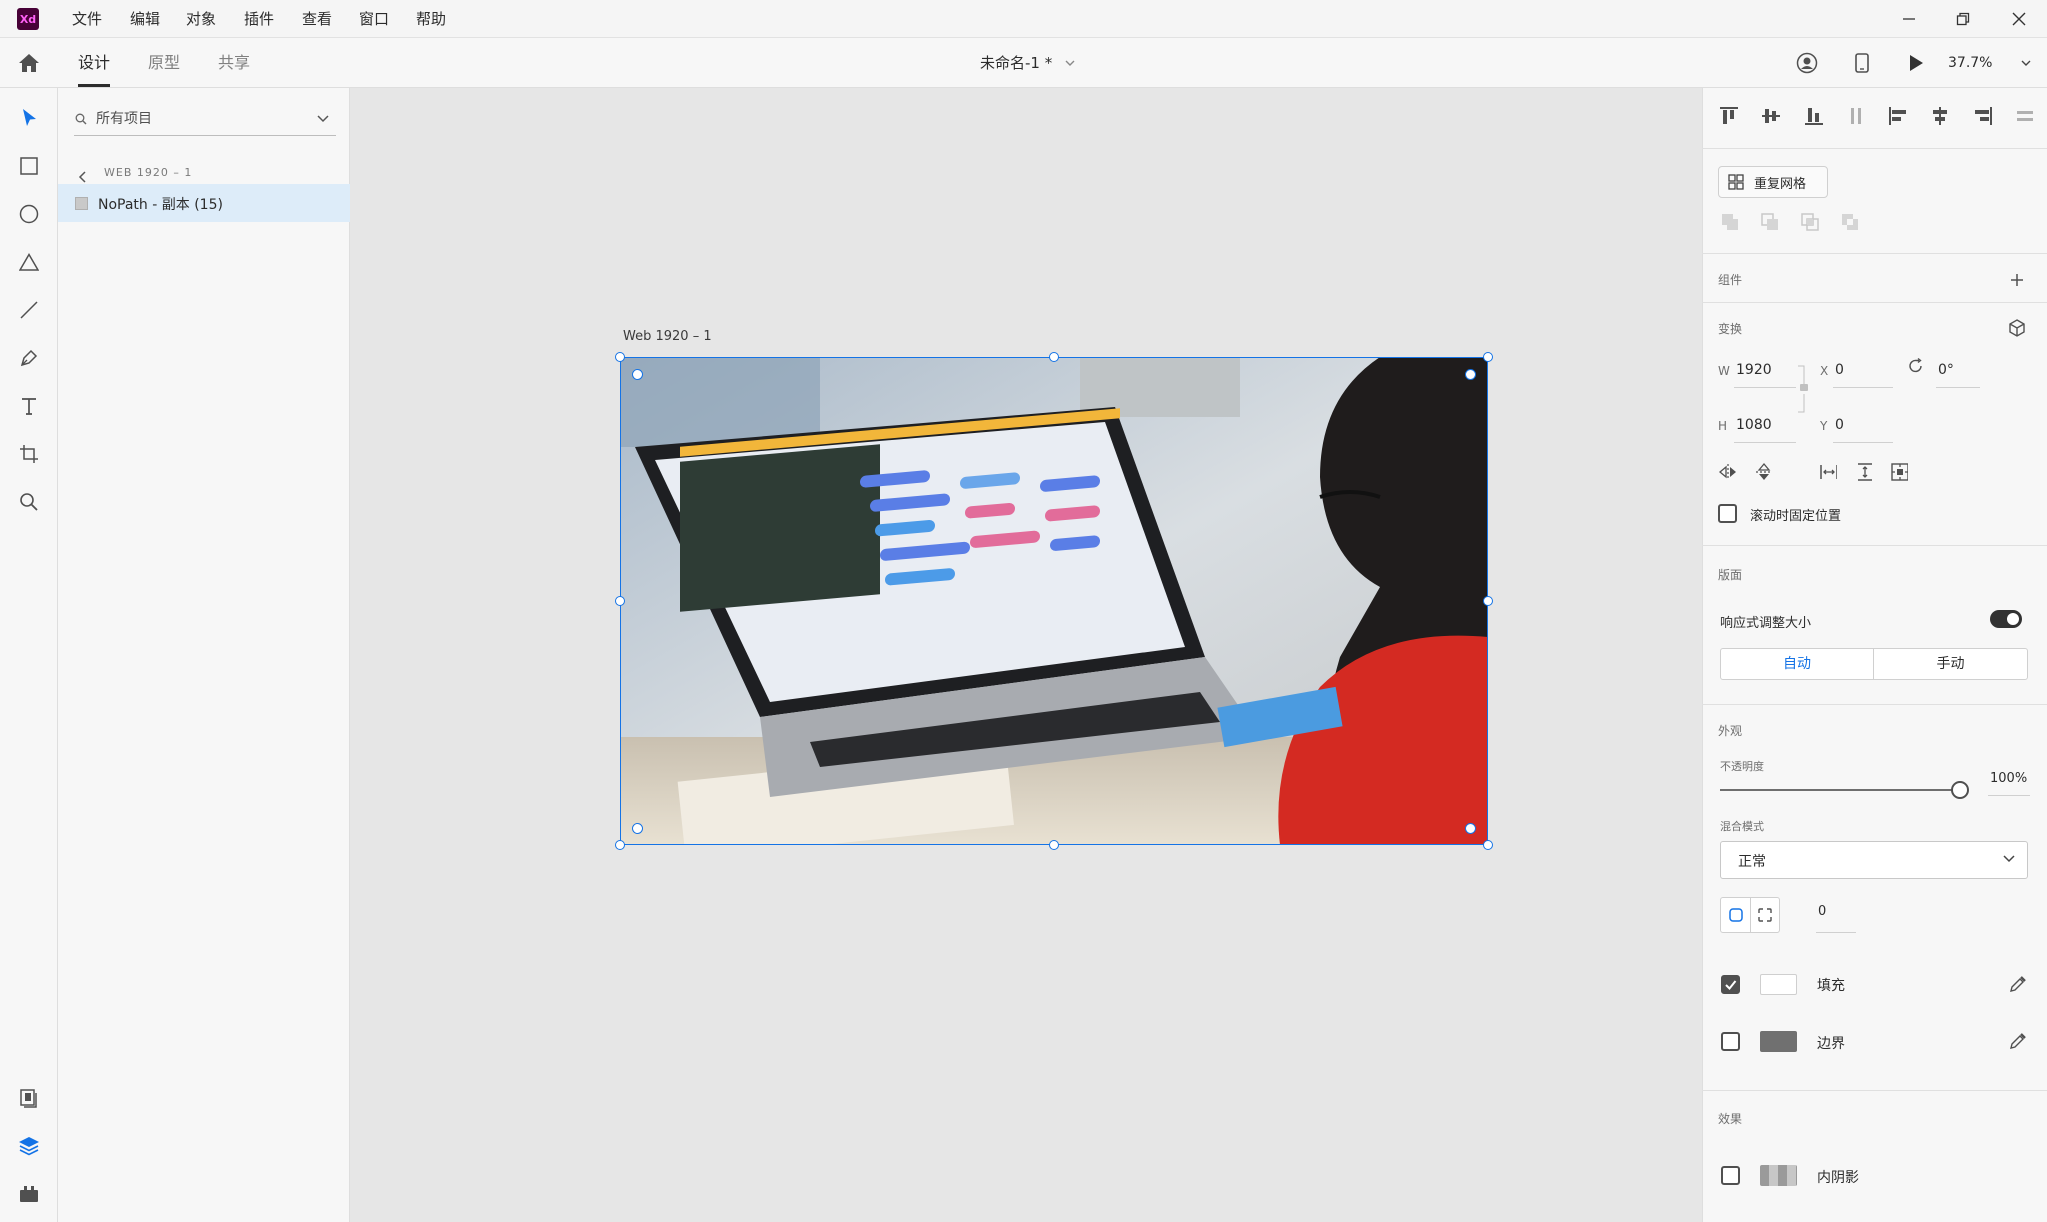  I want to click on opacity-slider-knob, so click(1960, 790).